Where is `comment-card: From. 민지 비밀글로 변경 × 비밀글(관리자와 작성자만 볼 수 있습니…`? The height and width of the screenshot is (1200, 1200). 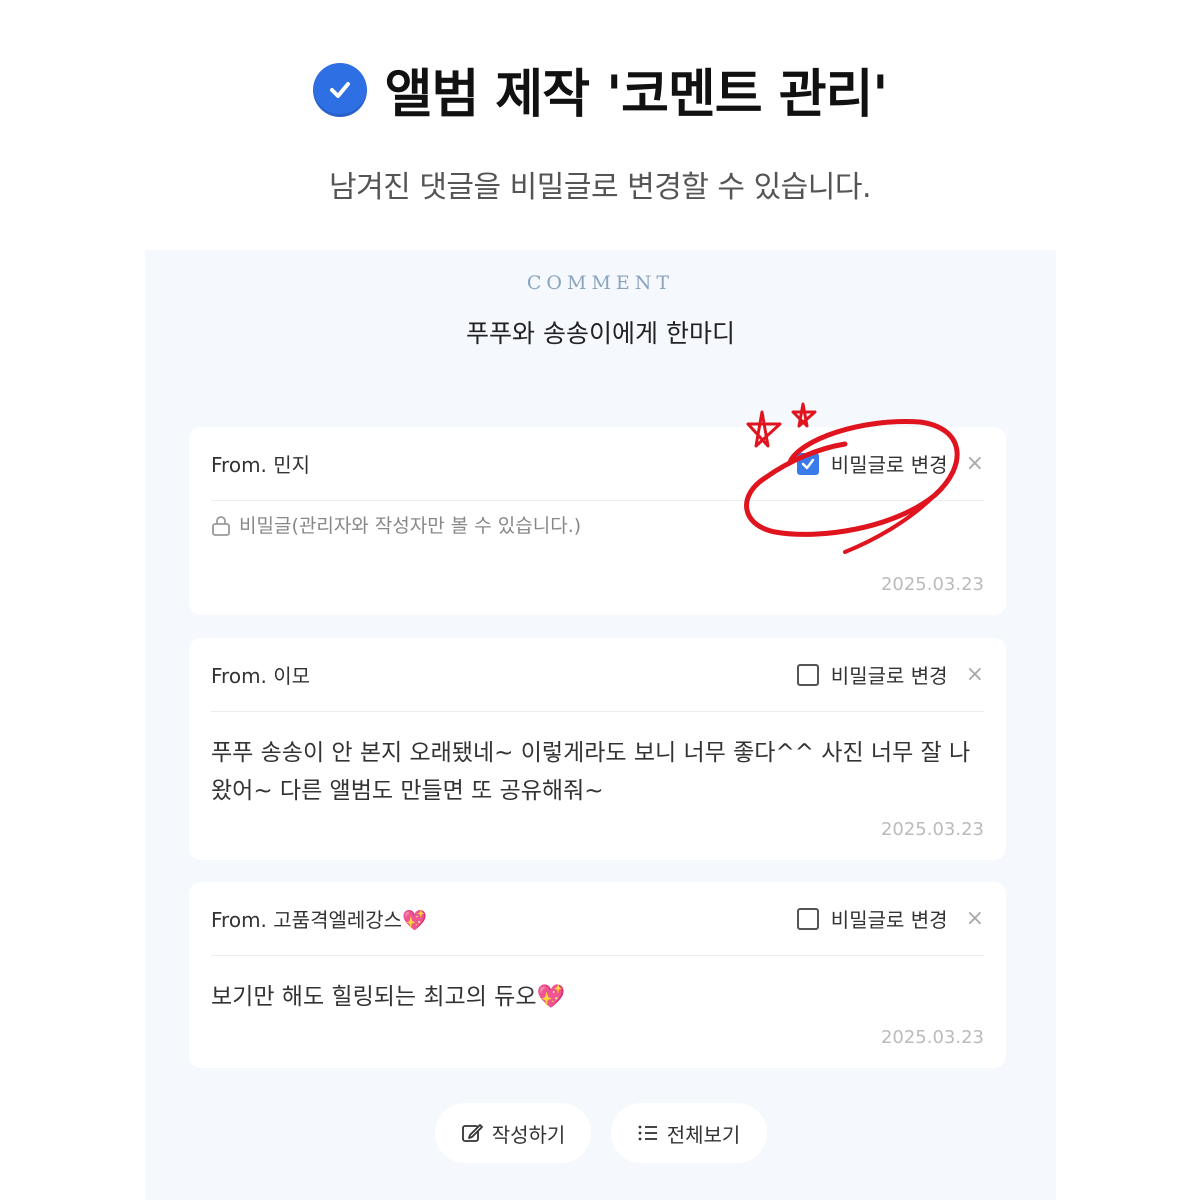
comment-card: From. 민지 비밀글로 변경 × 비밀글(관리자와 작성자만 볼 수 있습니… is located at coordinates (597, 521).